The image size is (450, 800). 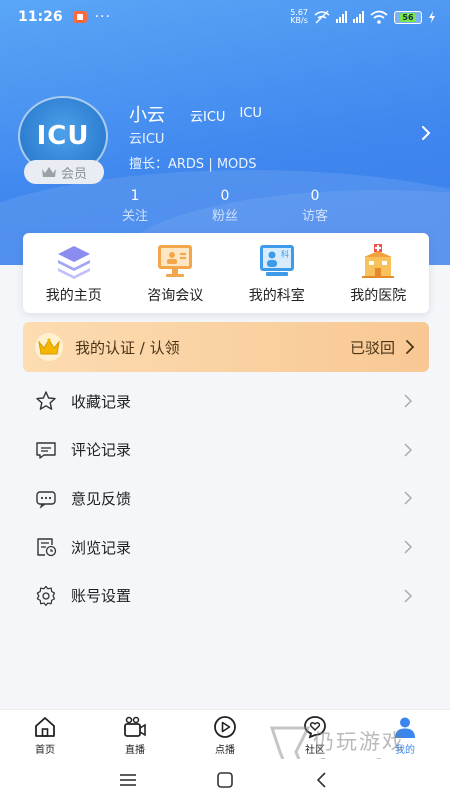 What do you see at coordinates (225, 401) in the screenshot?
I see `menu-item-favorites: 收藏记录` at bounding box center [225, 401].